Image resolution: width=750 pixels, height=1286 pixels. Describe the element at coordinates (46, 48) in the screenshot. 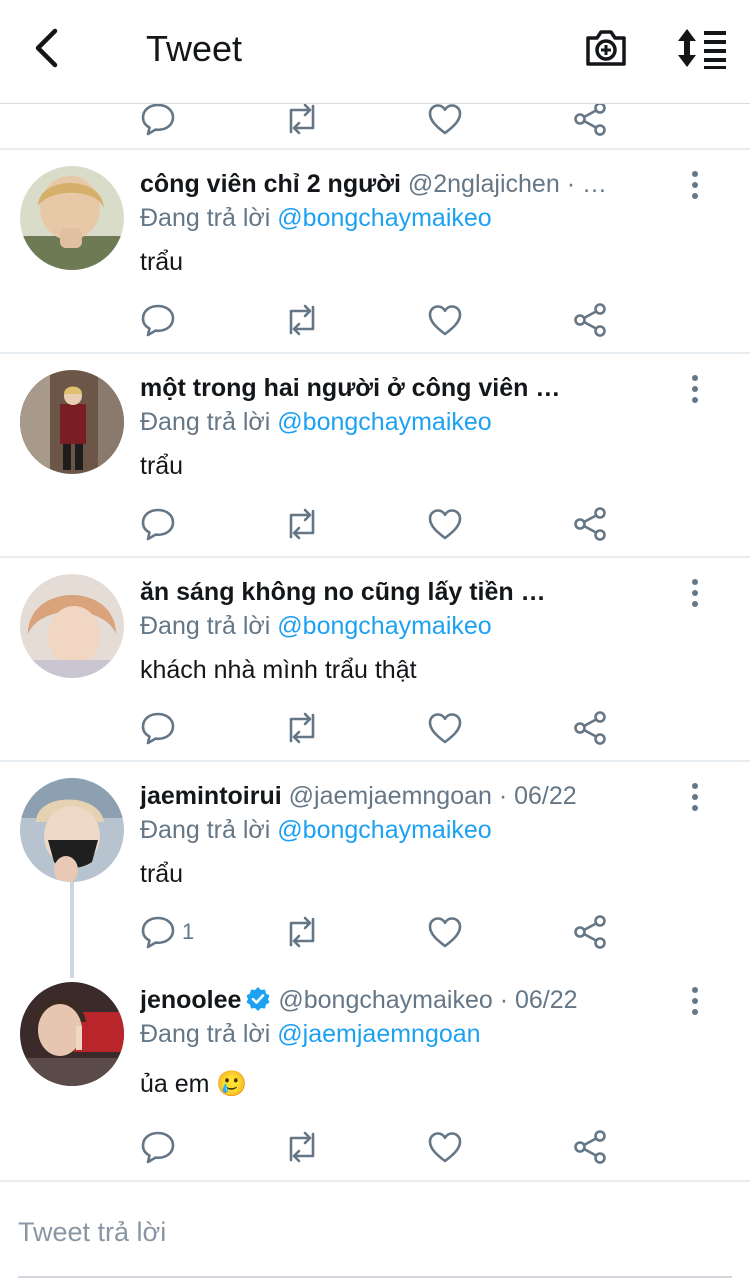

I see `back-button` at that location.